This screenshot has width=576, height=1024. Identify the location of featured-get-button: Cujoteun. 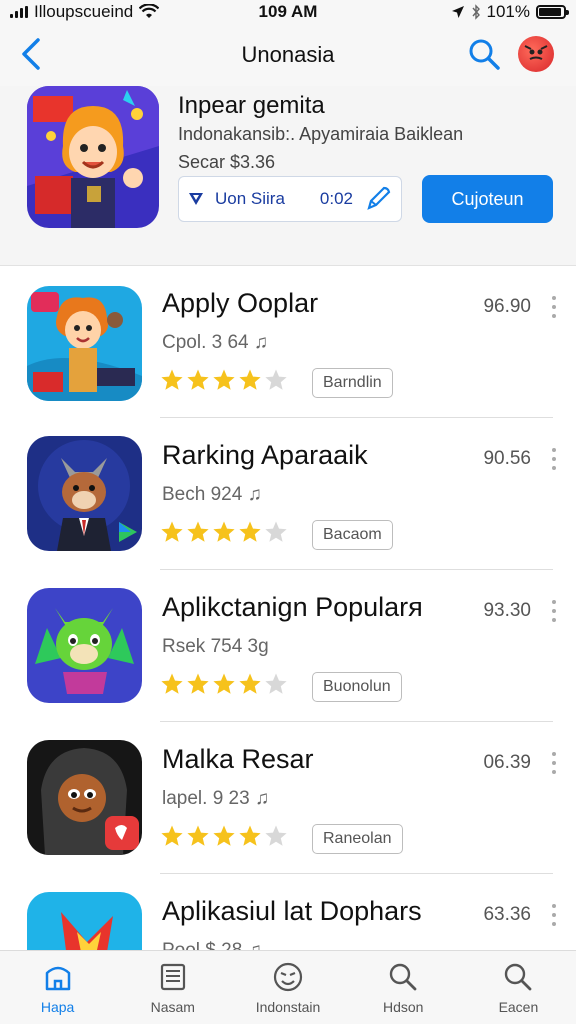
(487, 199).